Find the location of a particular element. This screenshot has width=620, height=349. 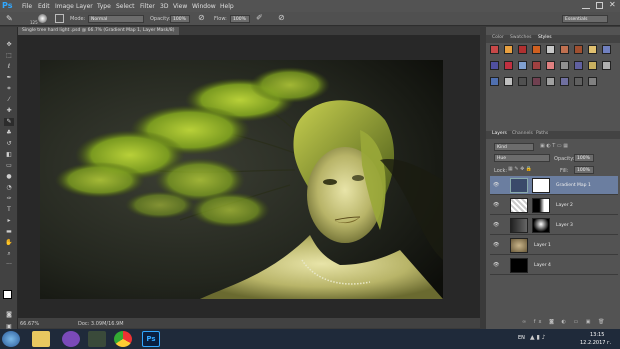

flow-field: 100% is located at coordinates (240, 19).